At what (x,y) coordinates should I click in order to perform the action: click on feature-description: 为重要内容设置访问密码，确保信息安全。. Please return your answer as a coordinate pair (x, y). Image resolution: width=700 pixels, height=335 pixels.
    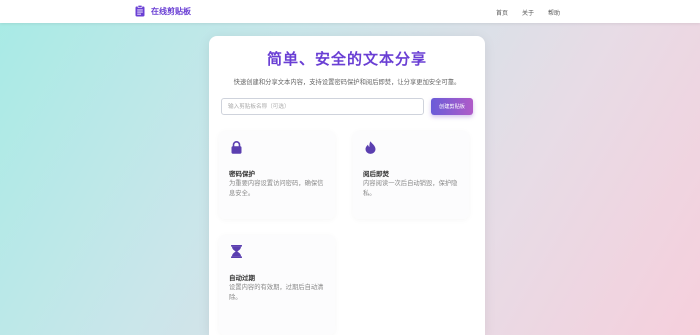
    Looking at the image, I should click on (276, 188).